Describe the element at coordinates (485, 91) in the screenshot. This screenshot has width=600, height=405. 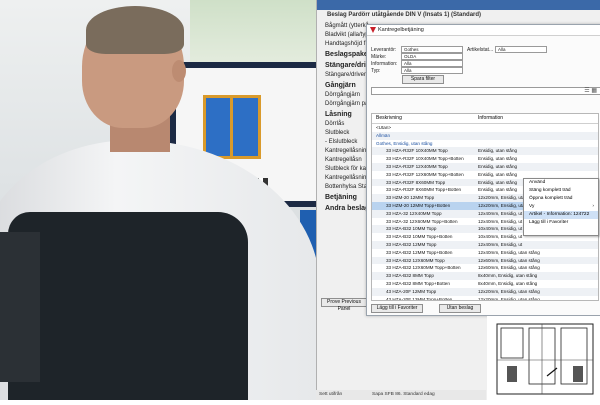
I see `search-input` at that location.